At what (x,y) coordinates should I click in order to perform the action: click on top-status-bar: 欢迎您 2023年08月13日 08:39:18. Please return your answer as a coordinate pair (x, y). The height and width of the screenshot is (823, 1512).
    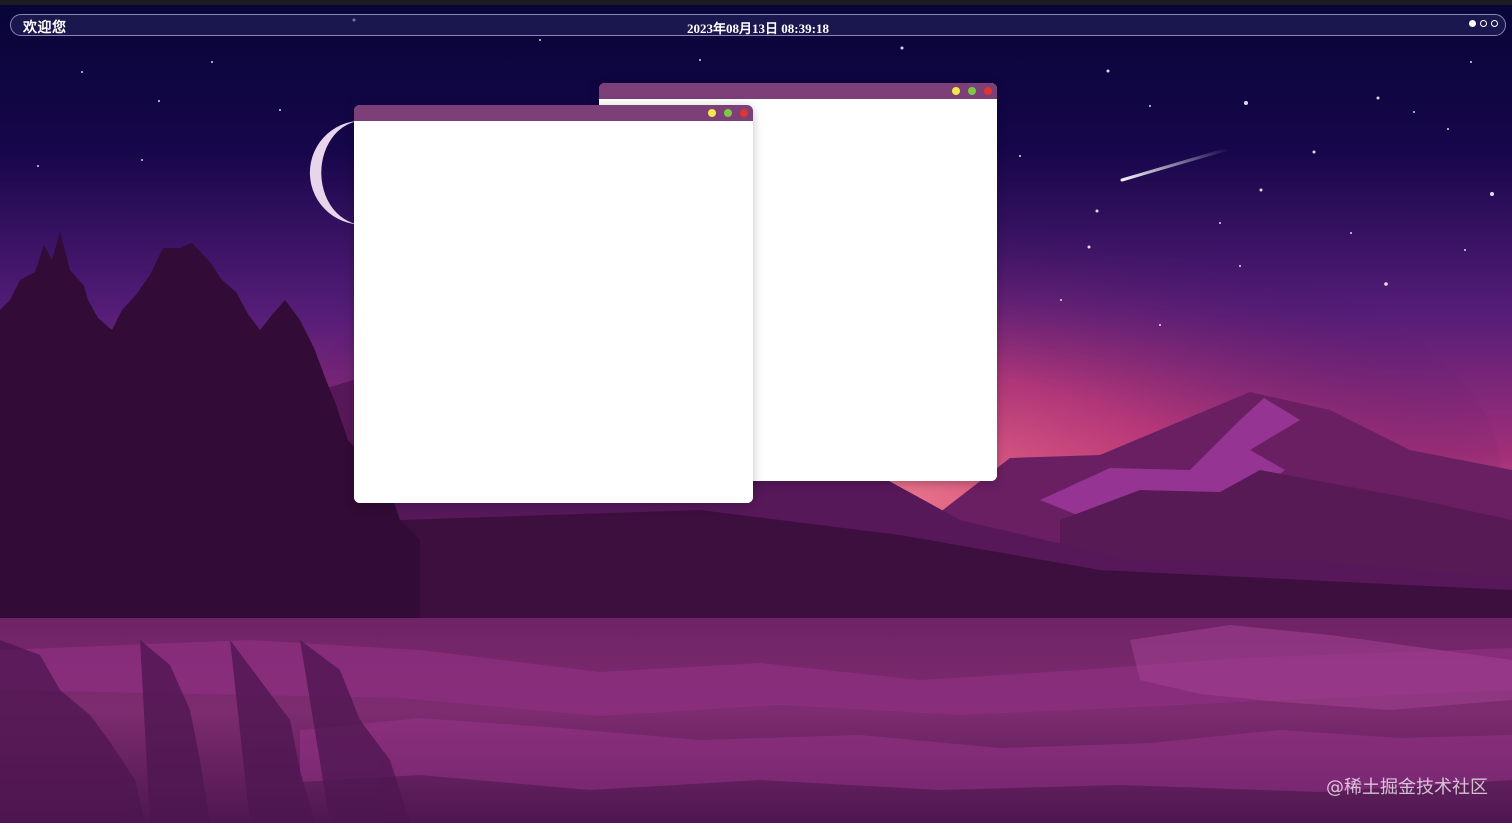
    Looking at the image, I should click on (758, 25).